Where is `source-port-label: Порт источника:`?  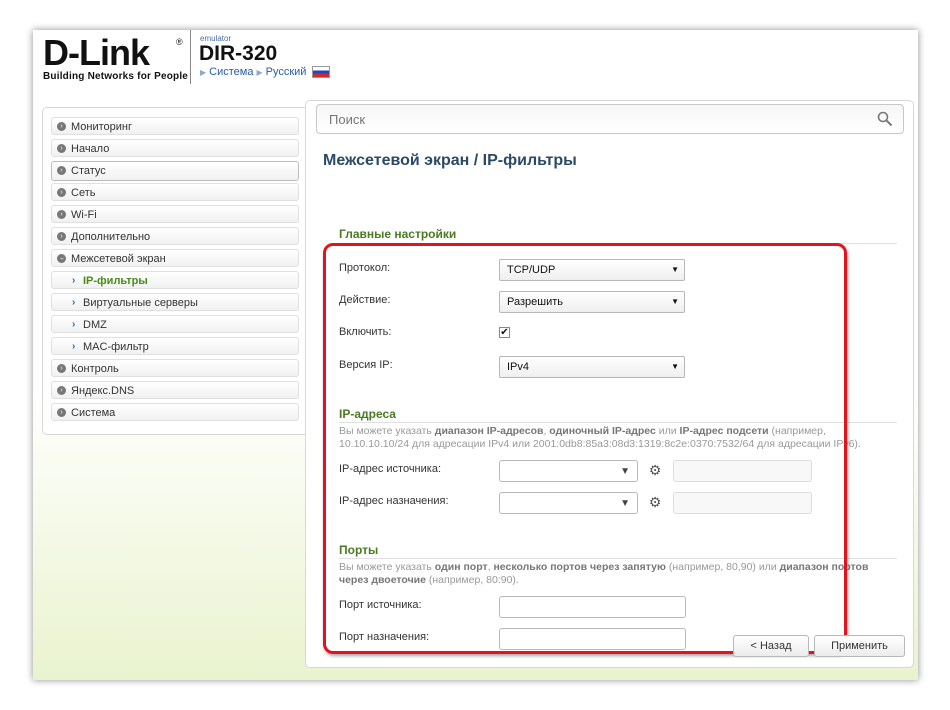 source-port-label: Порт источника: is located at coordinates (380, 605).